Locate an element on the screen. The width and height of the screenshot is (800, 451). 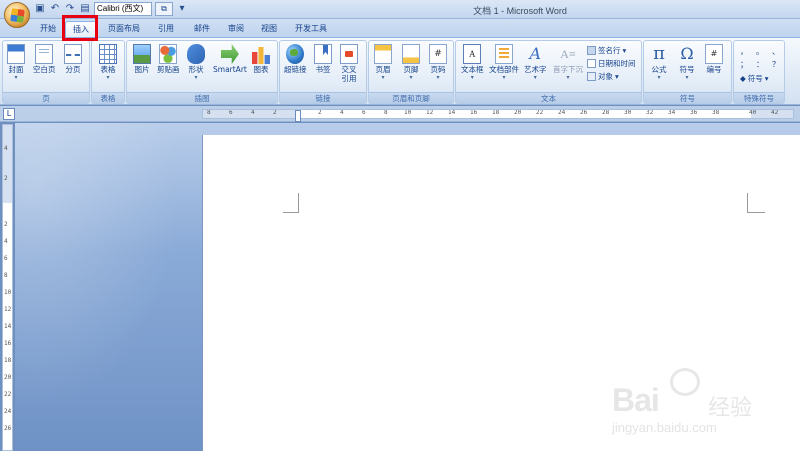
bookmark-icon is located at coordinates (323, 54).